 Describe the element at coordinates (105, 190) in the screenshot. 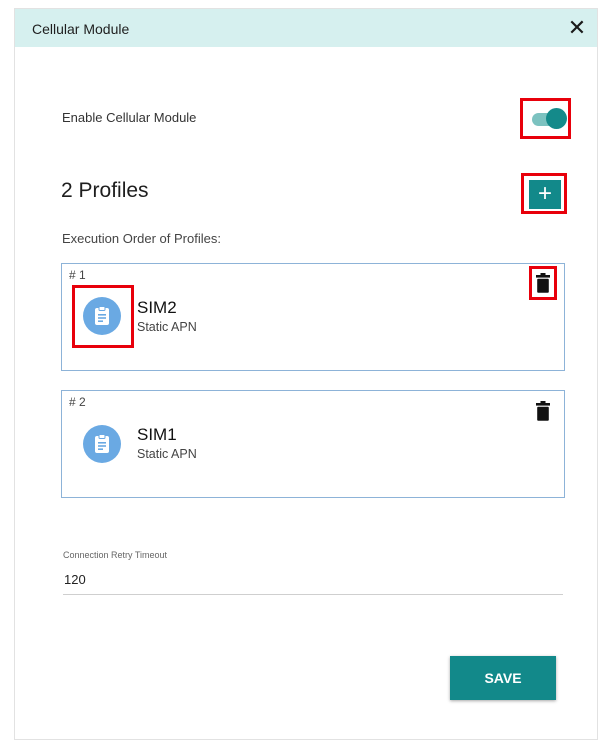

I see `profiles-count-title: 2 Profiles` at that location.